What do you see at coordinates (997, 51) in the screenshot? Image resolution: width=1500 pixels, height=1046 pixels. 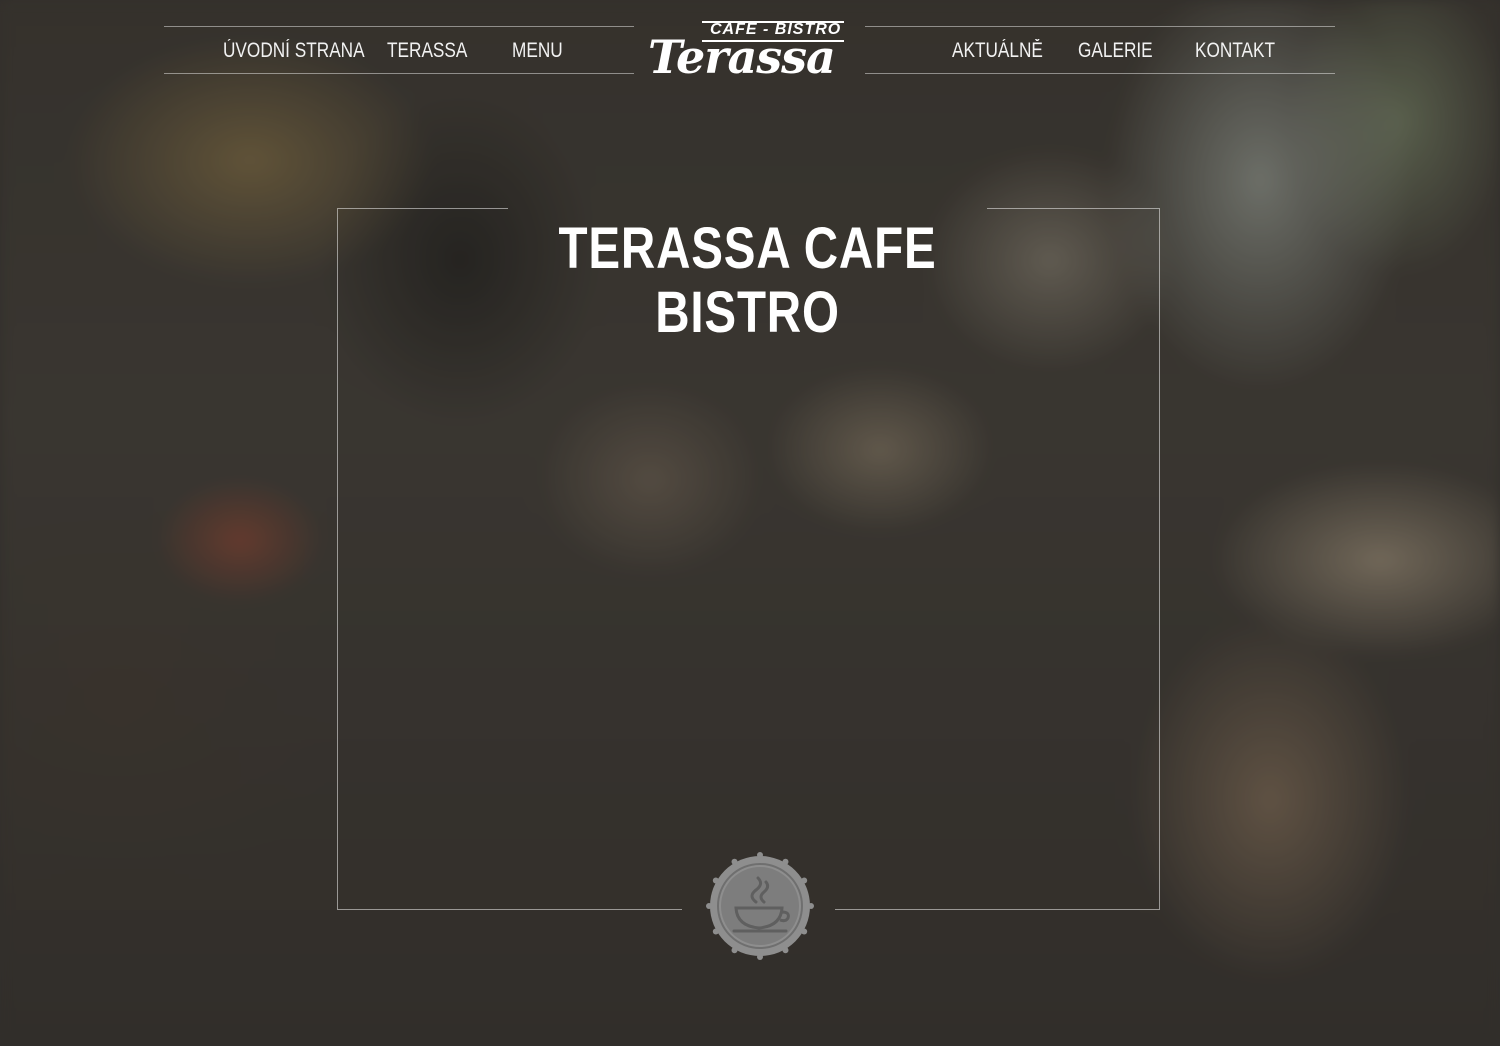 I see `nav-item-news: AKTUÁLNĚ` at bounding box center [997, 51].